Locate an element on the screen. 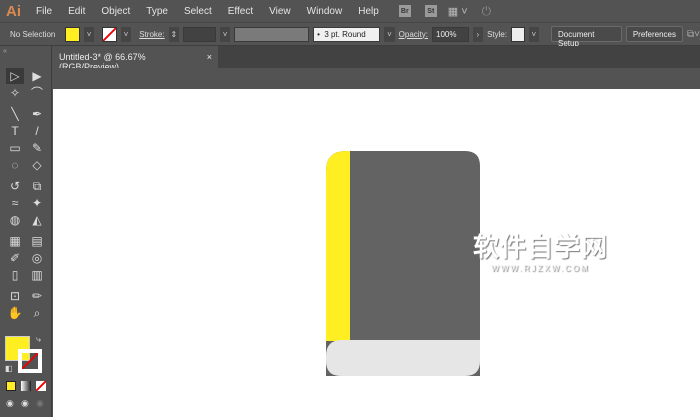  menu-select: Select is located at coordinates (198, 11).